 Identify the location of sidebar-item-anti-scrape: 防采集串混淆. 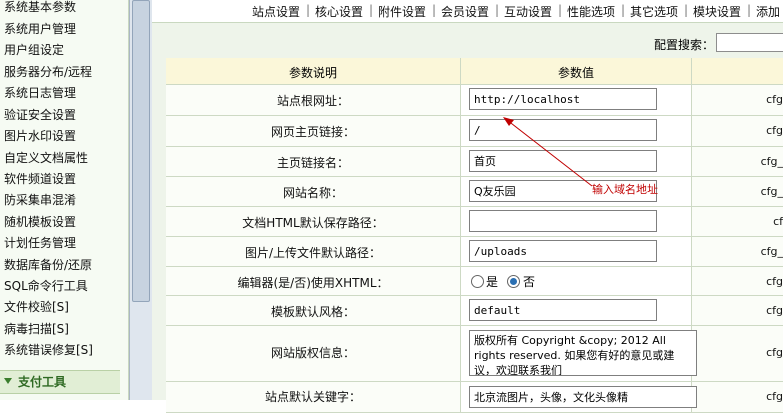
(40, 200).